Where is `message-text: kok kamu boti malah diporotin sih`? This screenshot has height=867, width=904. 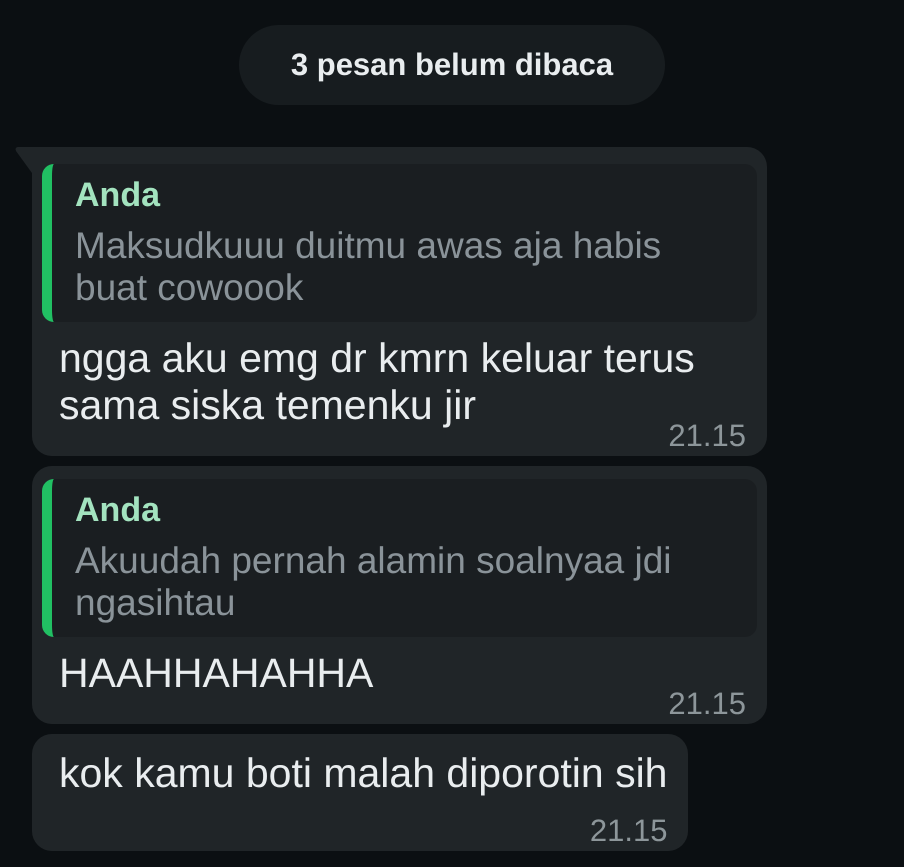
message-text: kok kamu boti malah diporotin sih is located at coordinates (363, 773).